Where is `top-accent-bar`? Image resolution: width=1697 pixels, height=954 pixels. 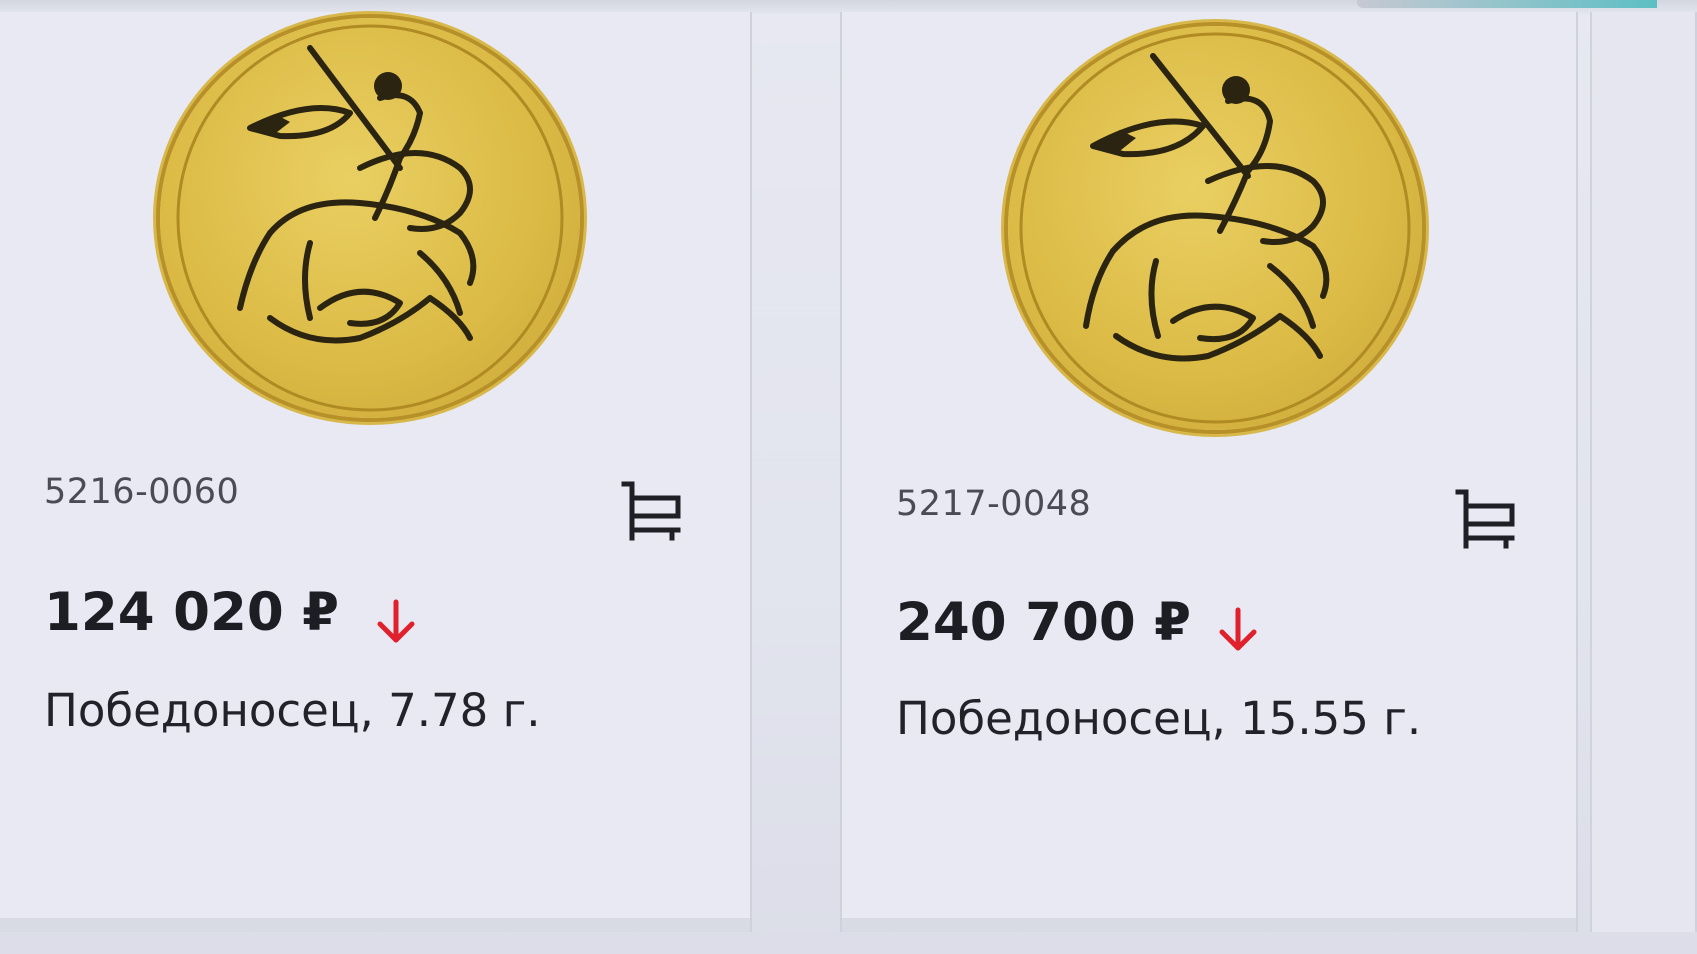 top-accent-bar is located at coordinates (1507, 4).